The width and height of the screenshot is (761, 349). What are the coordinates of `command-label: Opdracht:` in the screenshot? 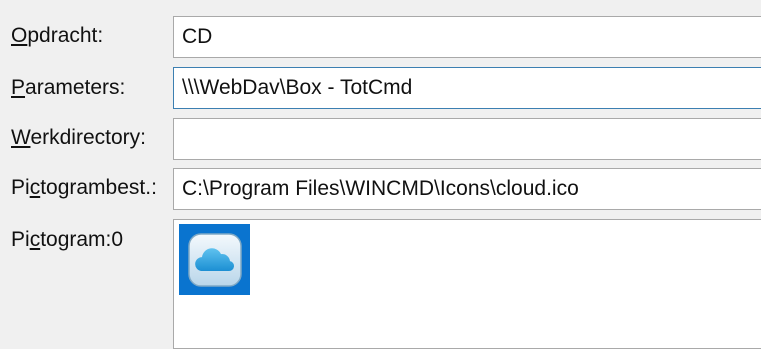 It's located at (57, 35).